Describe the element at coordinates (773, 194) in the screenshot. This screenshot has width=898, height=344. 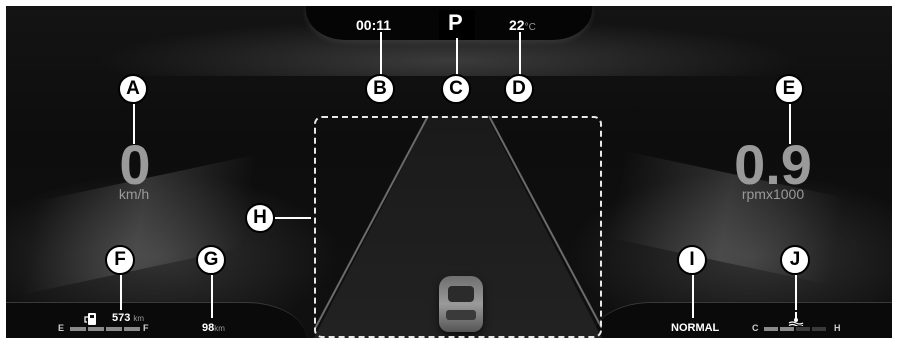
I see `rpm-unit: rpmx1000` at that location.